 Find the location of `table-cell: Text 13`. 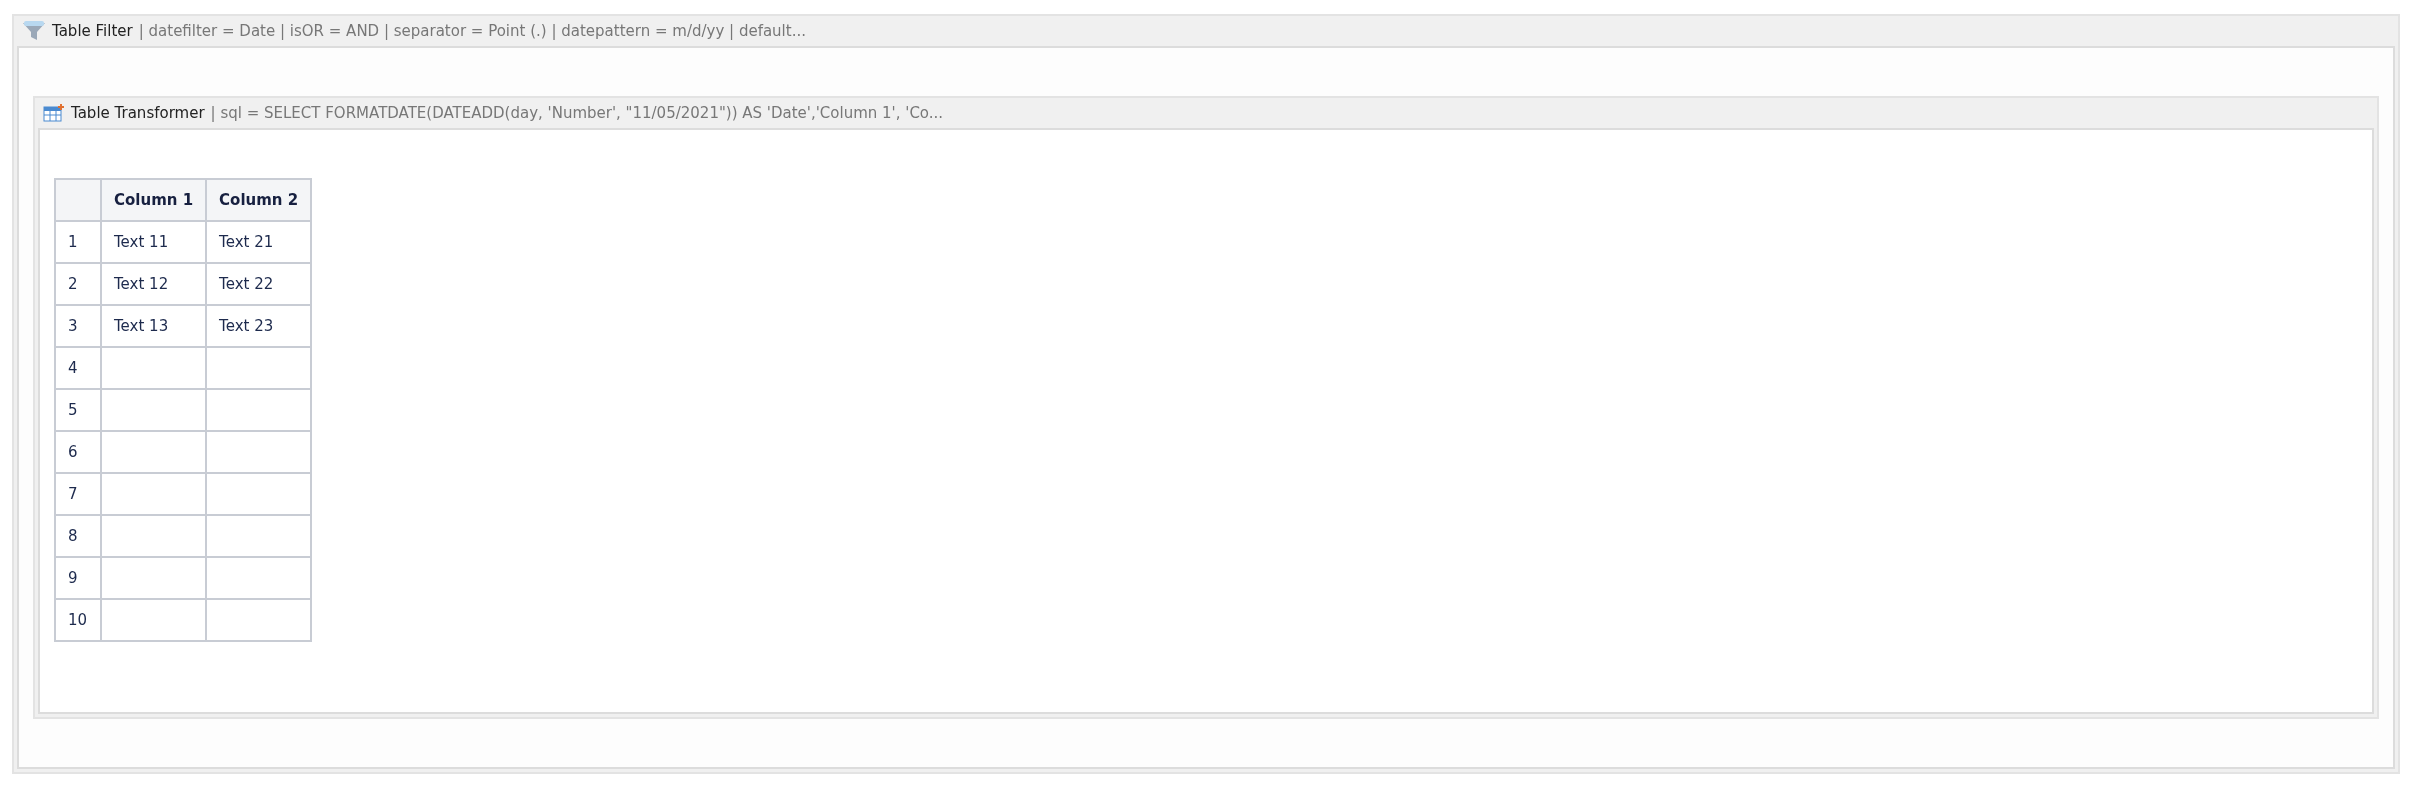

table-cell: Text 13 is located at coordinates (154, 326).